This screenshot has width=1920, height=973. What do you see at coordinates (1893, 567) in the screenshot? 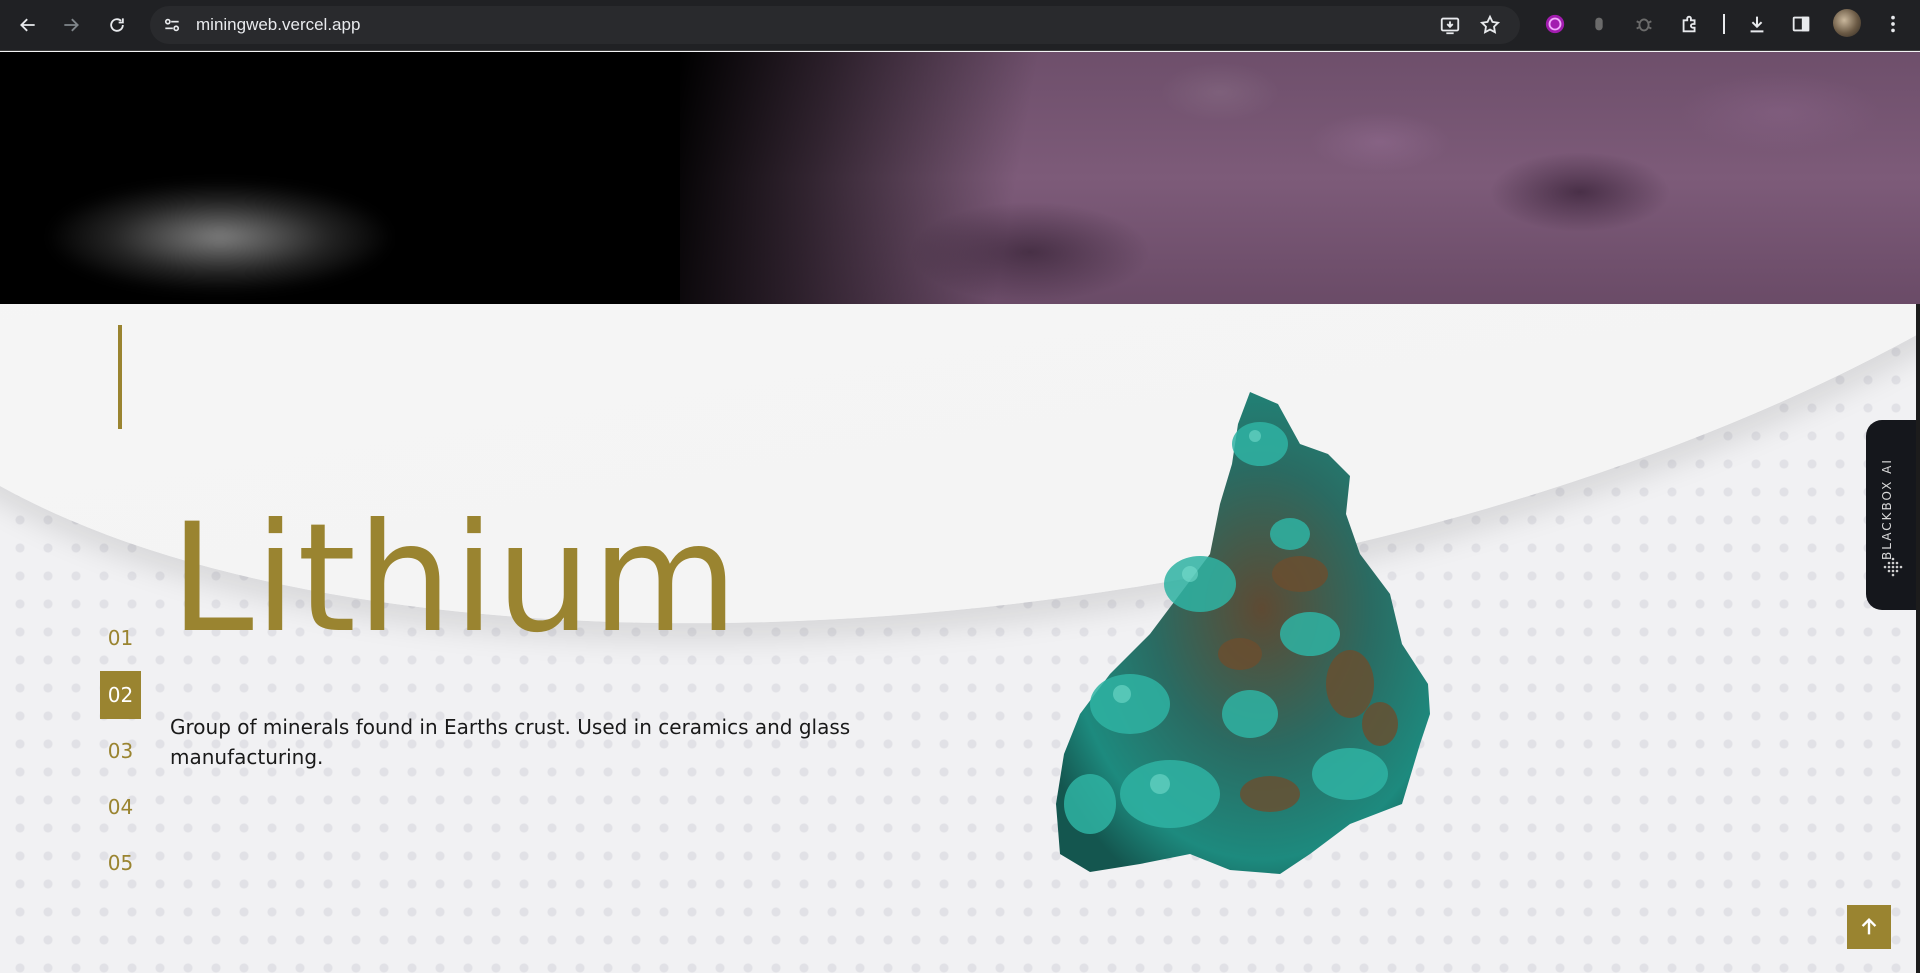
I see `blackbox-dots-icon` at bounding box center [1893, 567].